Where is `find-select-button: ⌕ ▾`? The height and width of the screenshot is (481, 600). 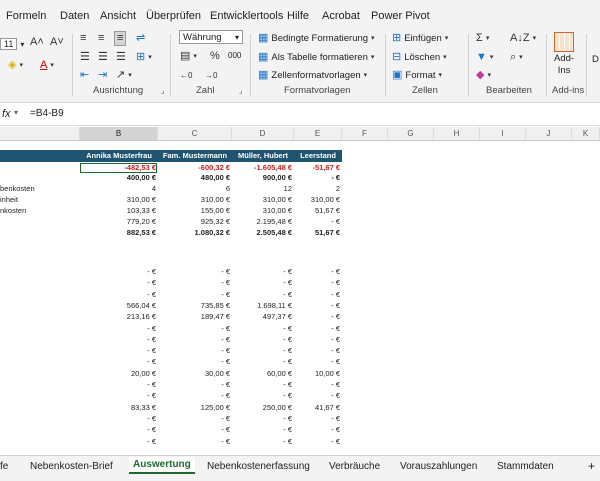
find-select-button: ⌕ ▾ is located at coordinates (516, 57).